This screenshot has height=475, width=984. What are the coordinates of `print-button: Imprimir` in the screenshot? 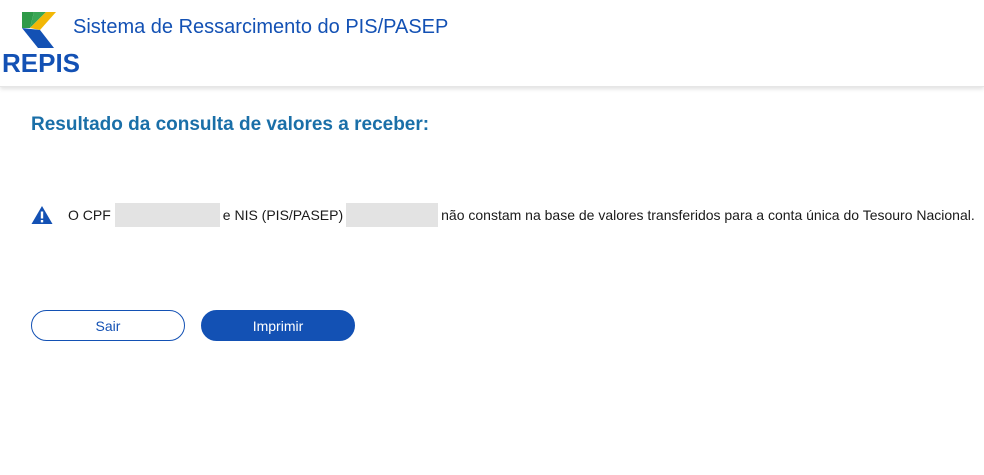 It's located at (278, 325).